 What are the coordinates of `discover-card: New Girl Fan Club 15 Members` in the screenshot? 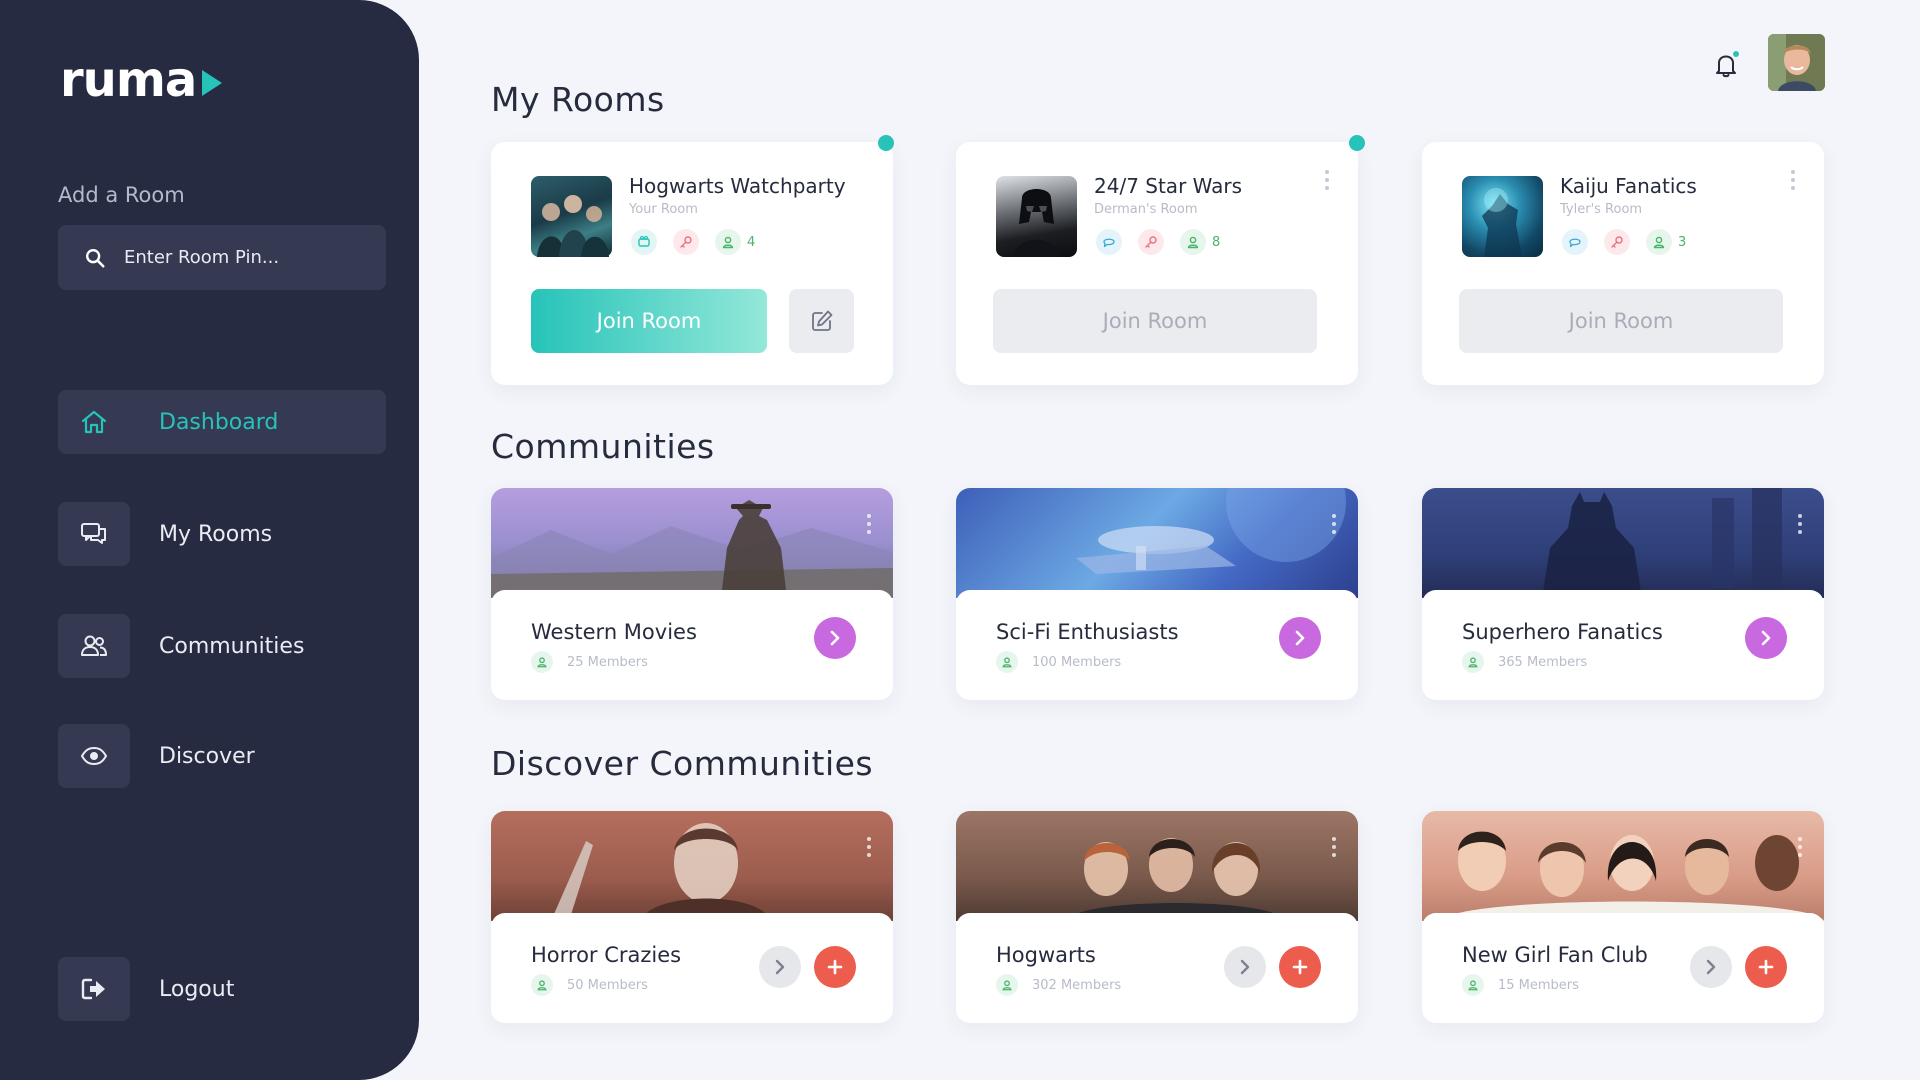 It's located at (1623, 917).